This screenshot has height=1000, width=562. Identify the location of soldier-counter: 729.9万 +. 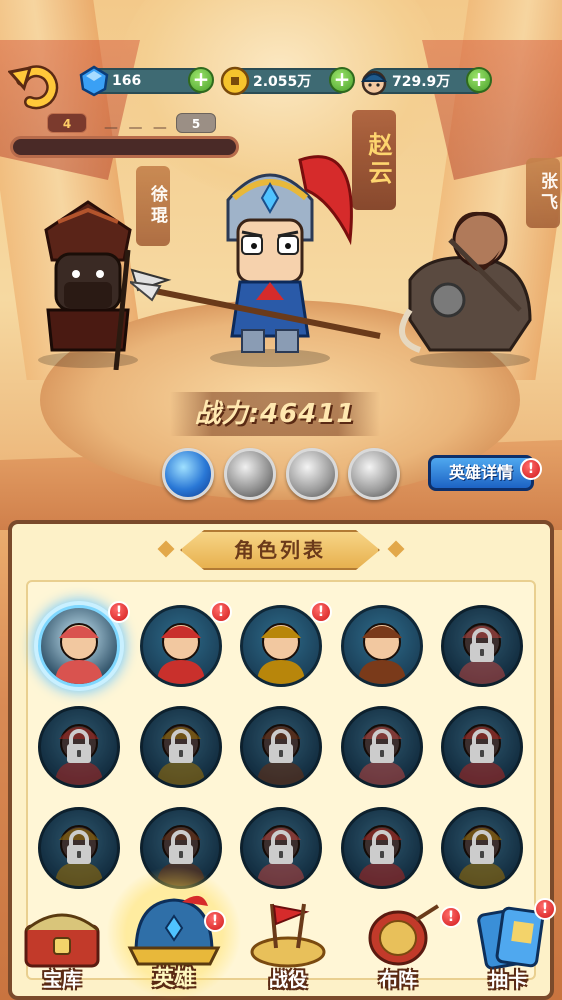
(426, 81).